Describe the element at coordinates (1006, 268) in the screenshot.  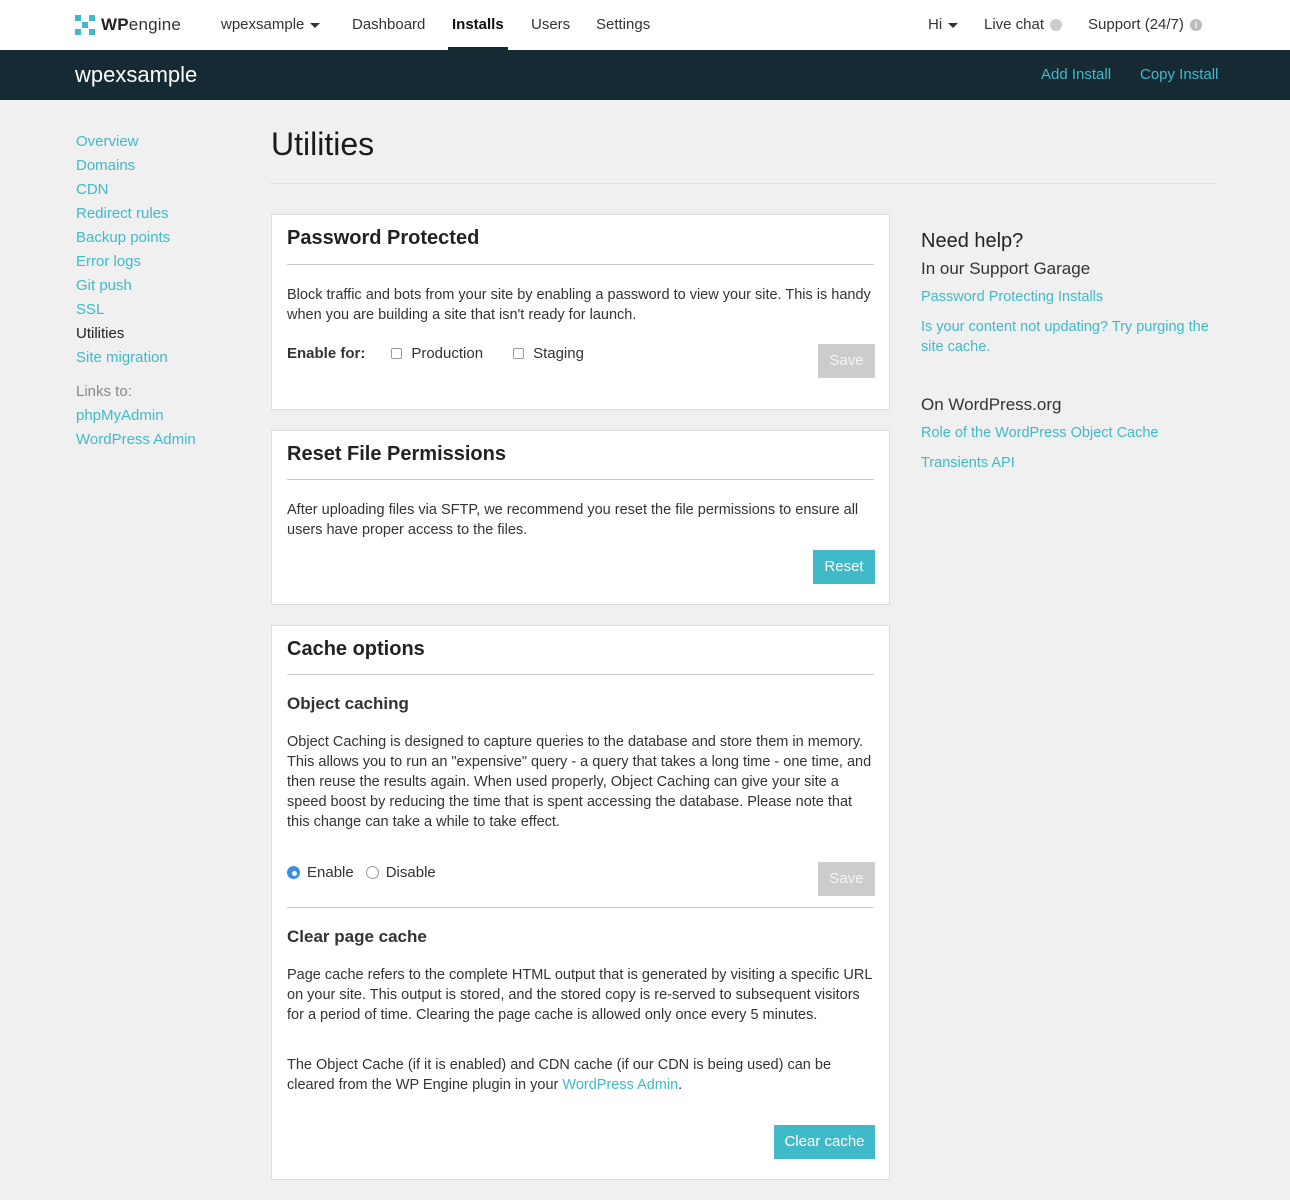
I see `support-garage-heading: In our Support Garage` at that location.